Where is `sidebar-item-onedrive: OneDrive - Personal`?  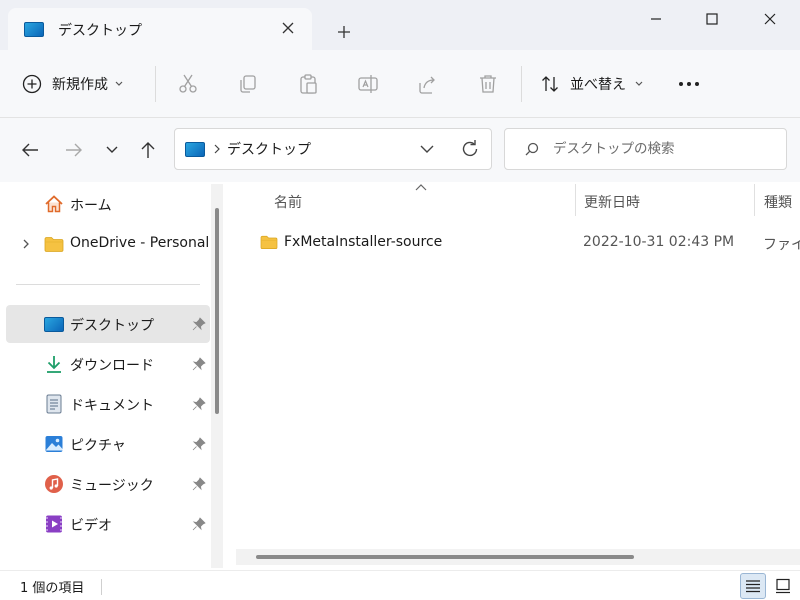 sidebar-item-onedrive: OneDrive - Personal is located at coordinates (108, 244).